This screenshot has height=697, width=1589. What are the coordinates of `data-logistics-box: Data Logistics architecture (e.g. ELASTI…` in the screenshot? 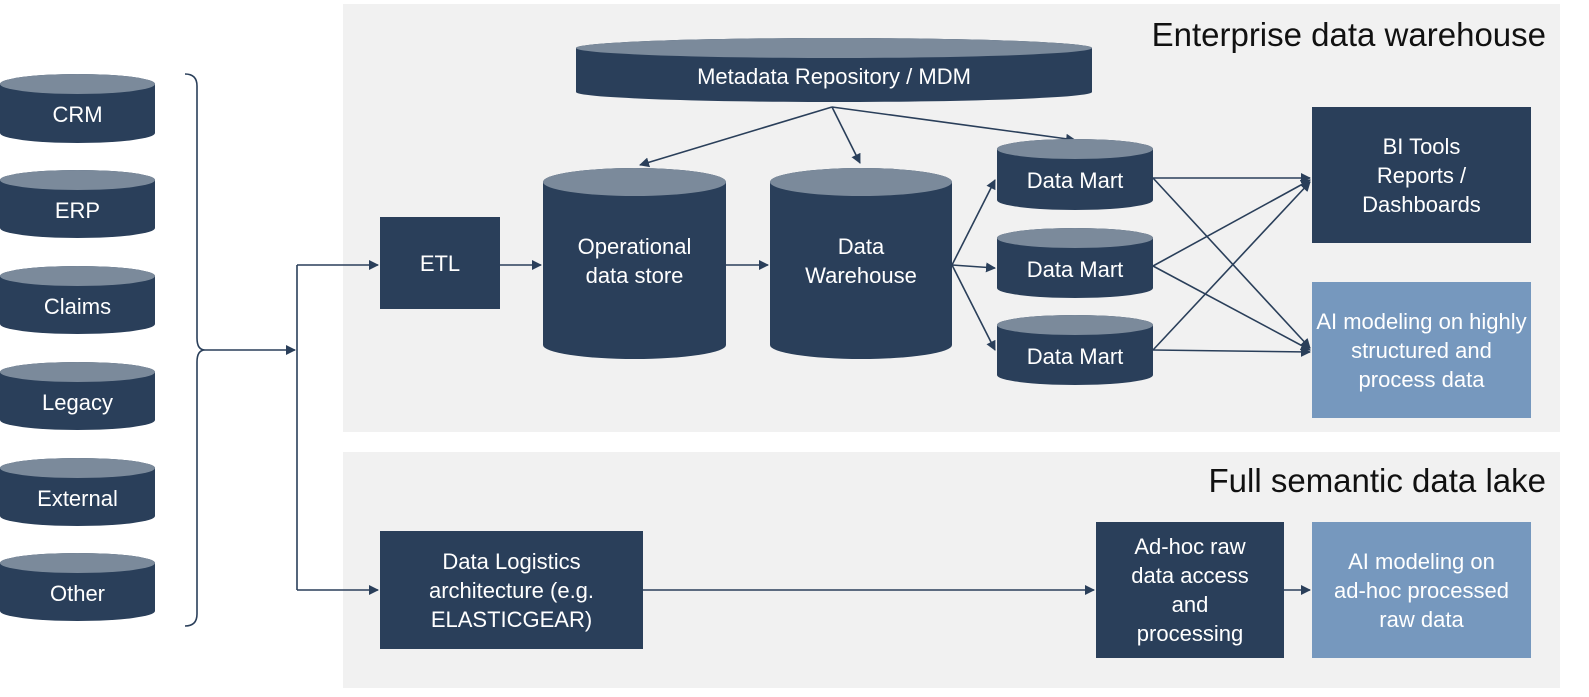 It's located at (511, 590).